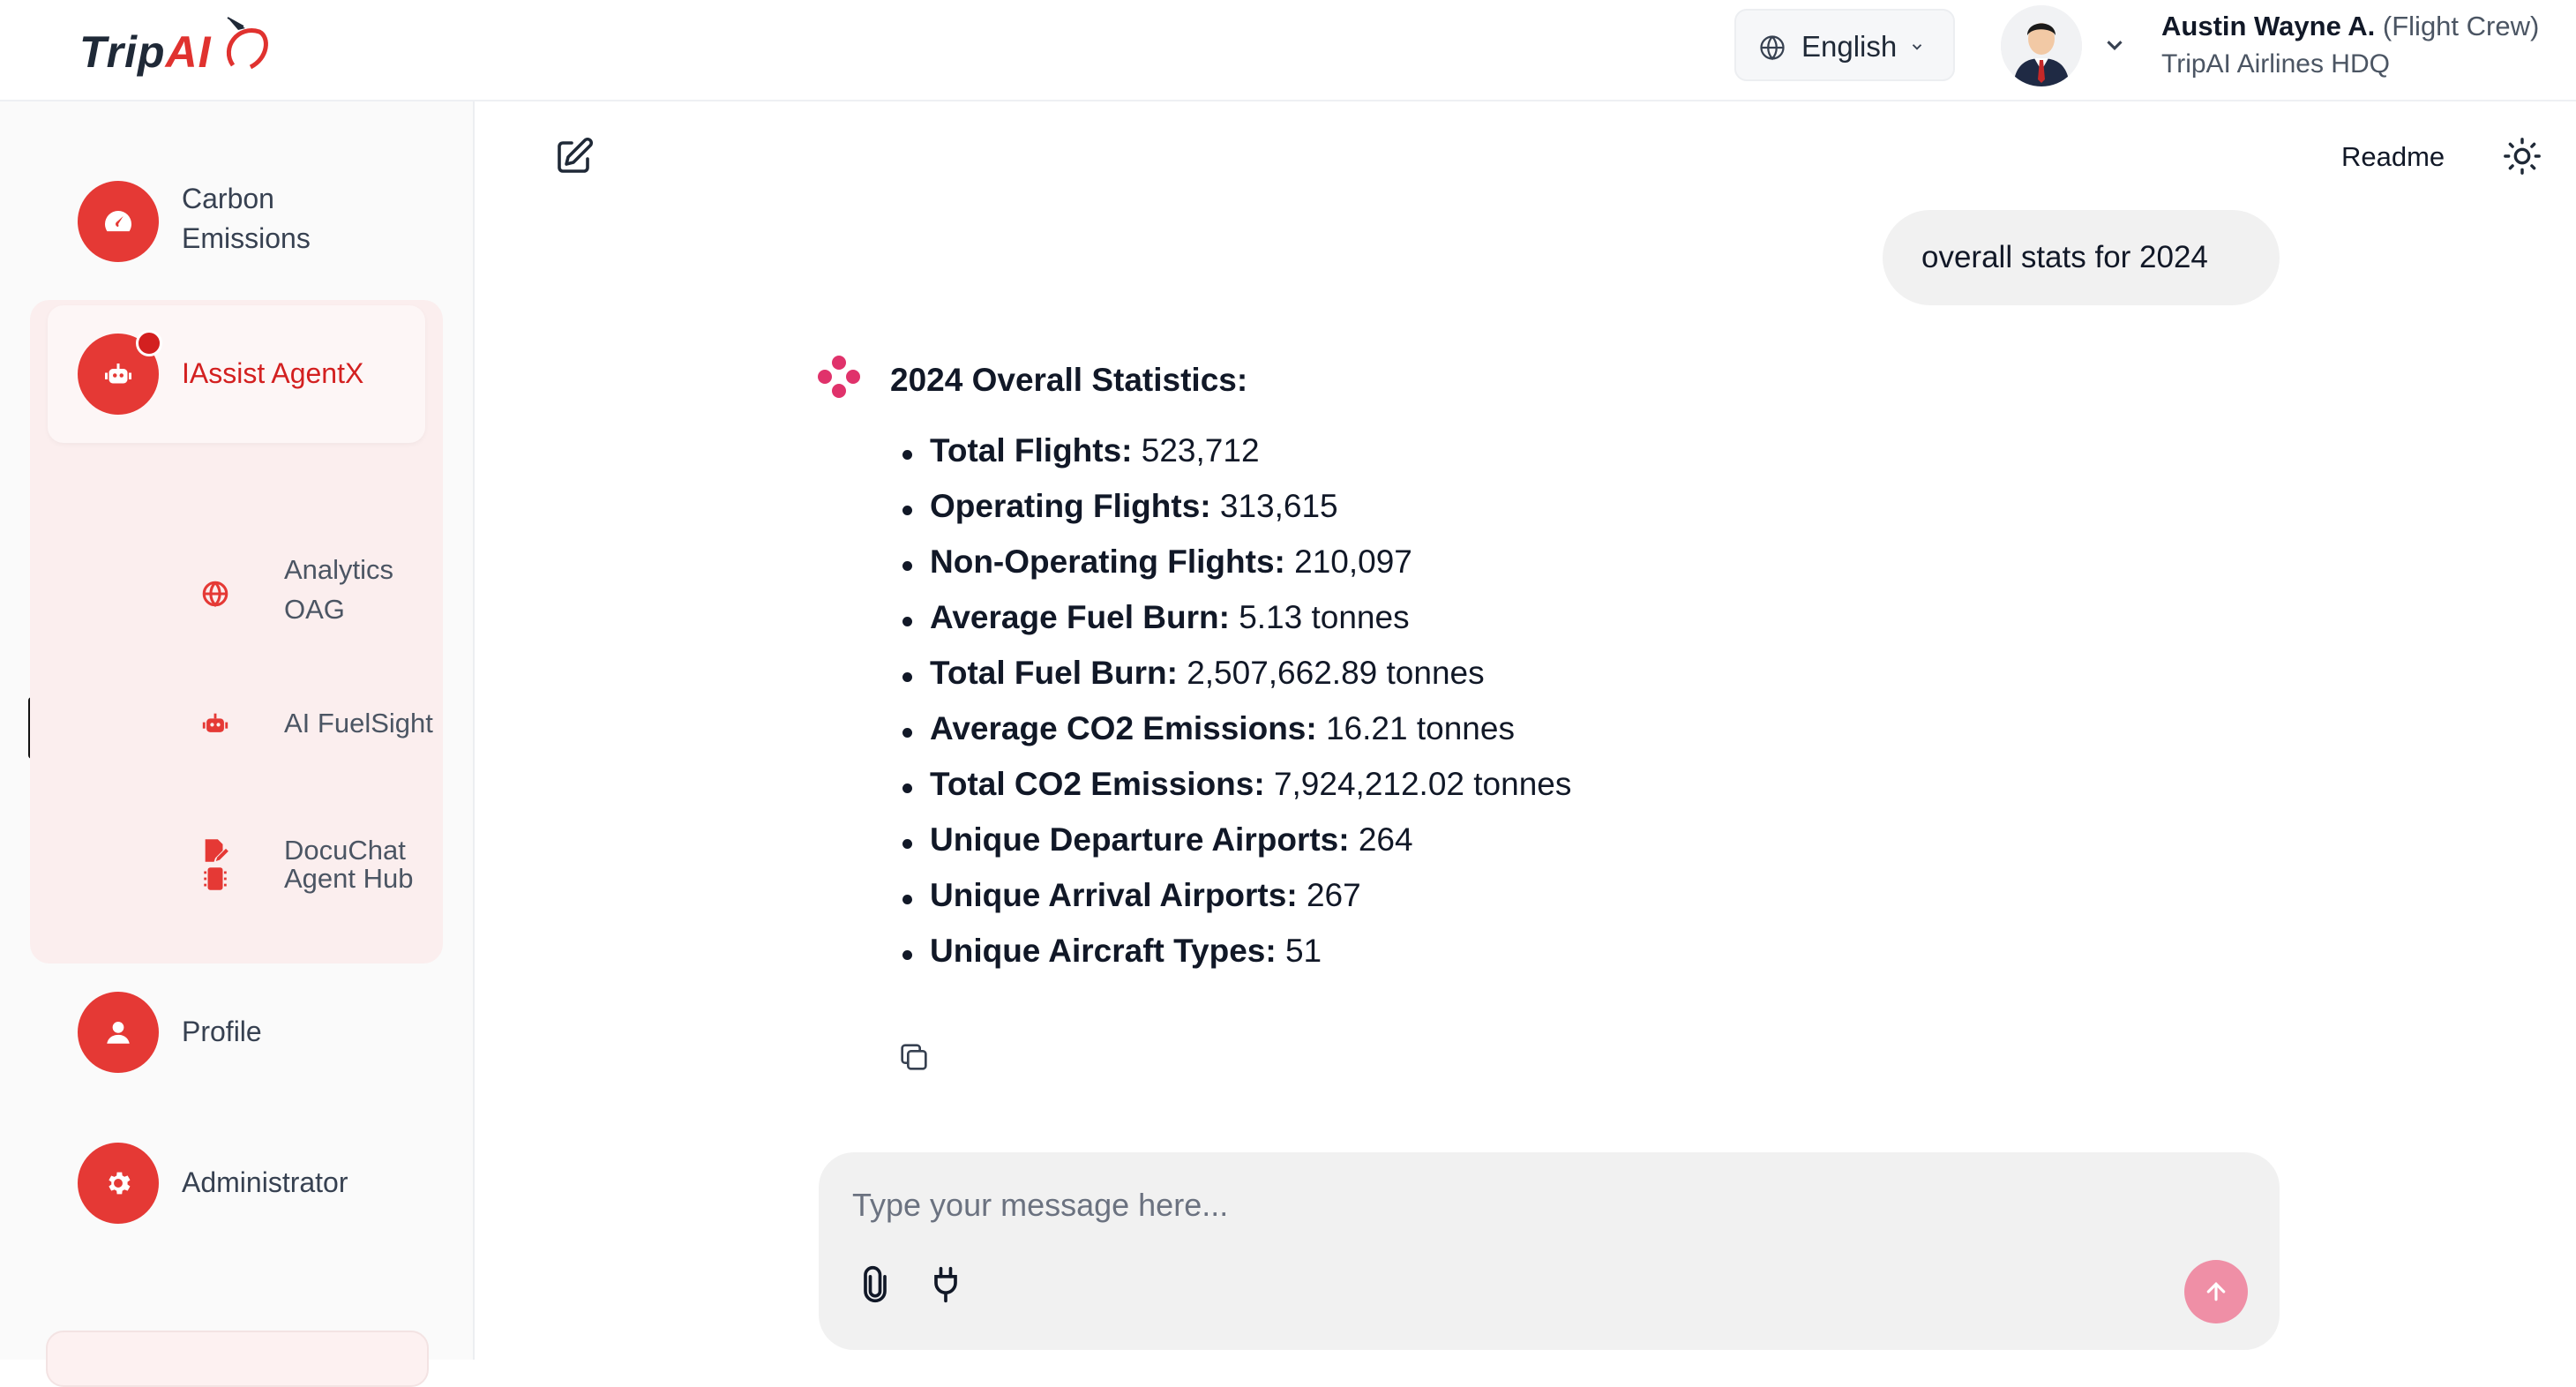 Image resolution: width=2576 pixels, height=1387 pixels. I want to click on logo-text-trip: Trip, so click(123, 52).